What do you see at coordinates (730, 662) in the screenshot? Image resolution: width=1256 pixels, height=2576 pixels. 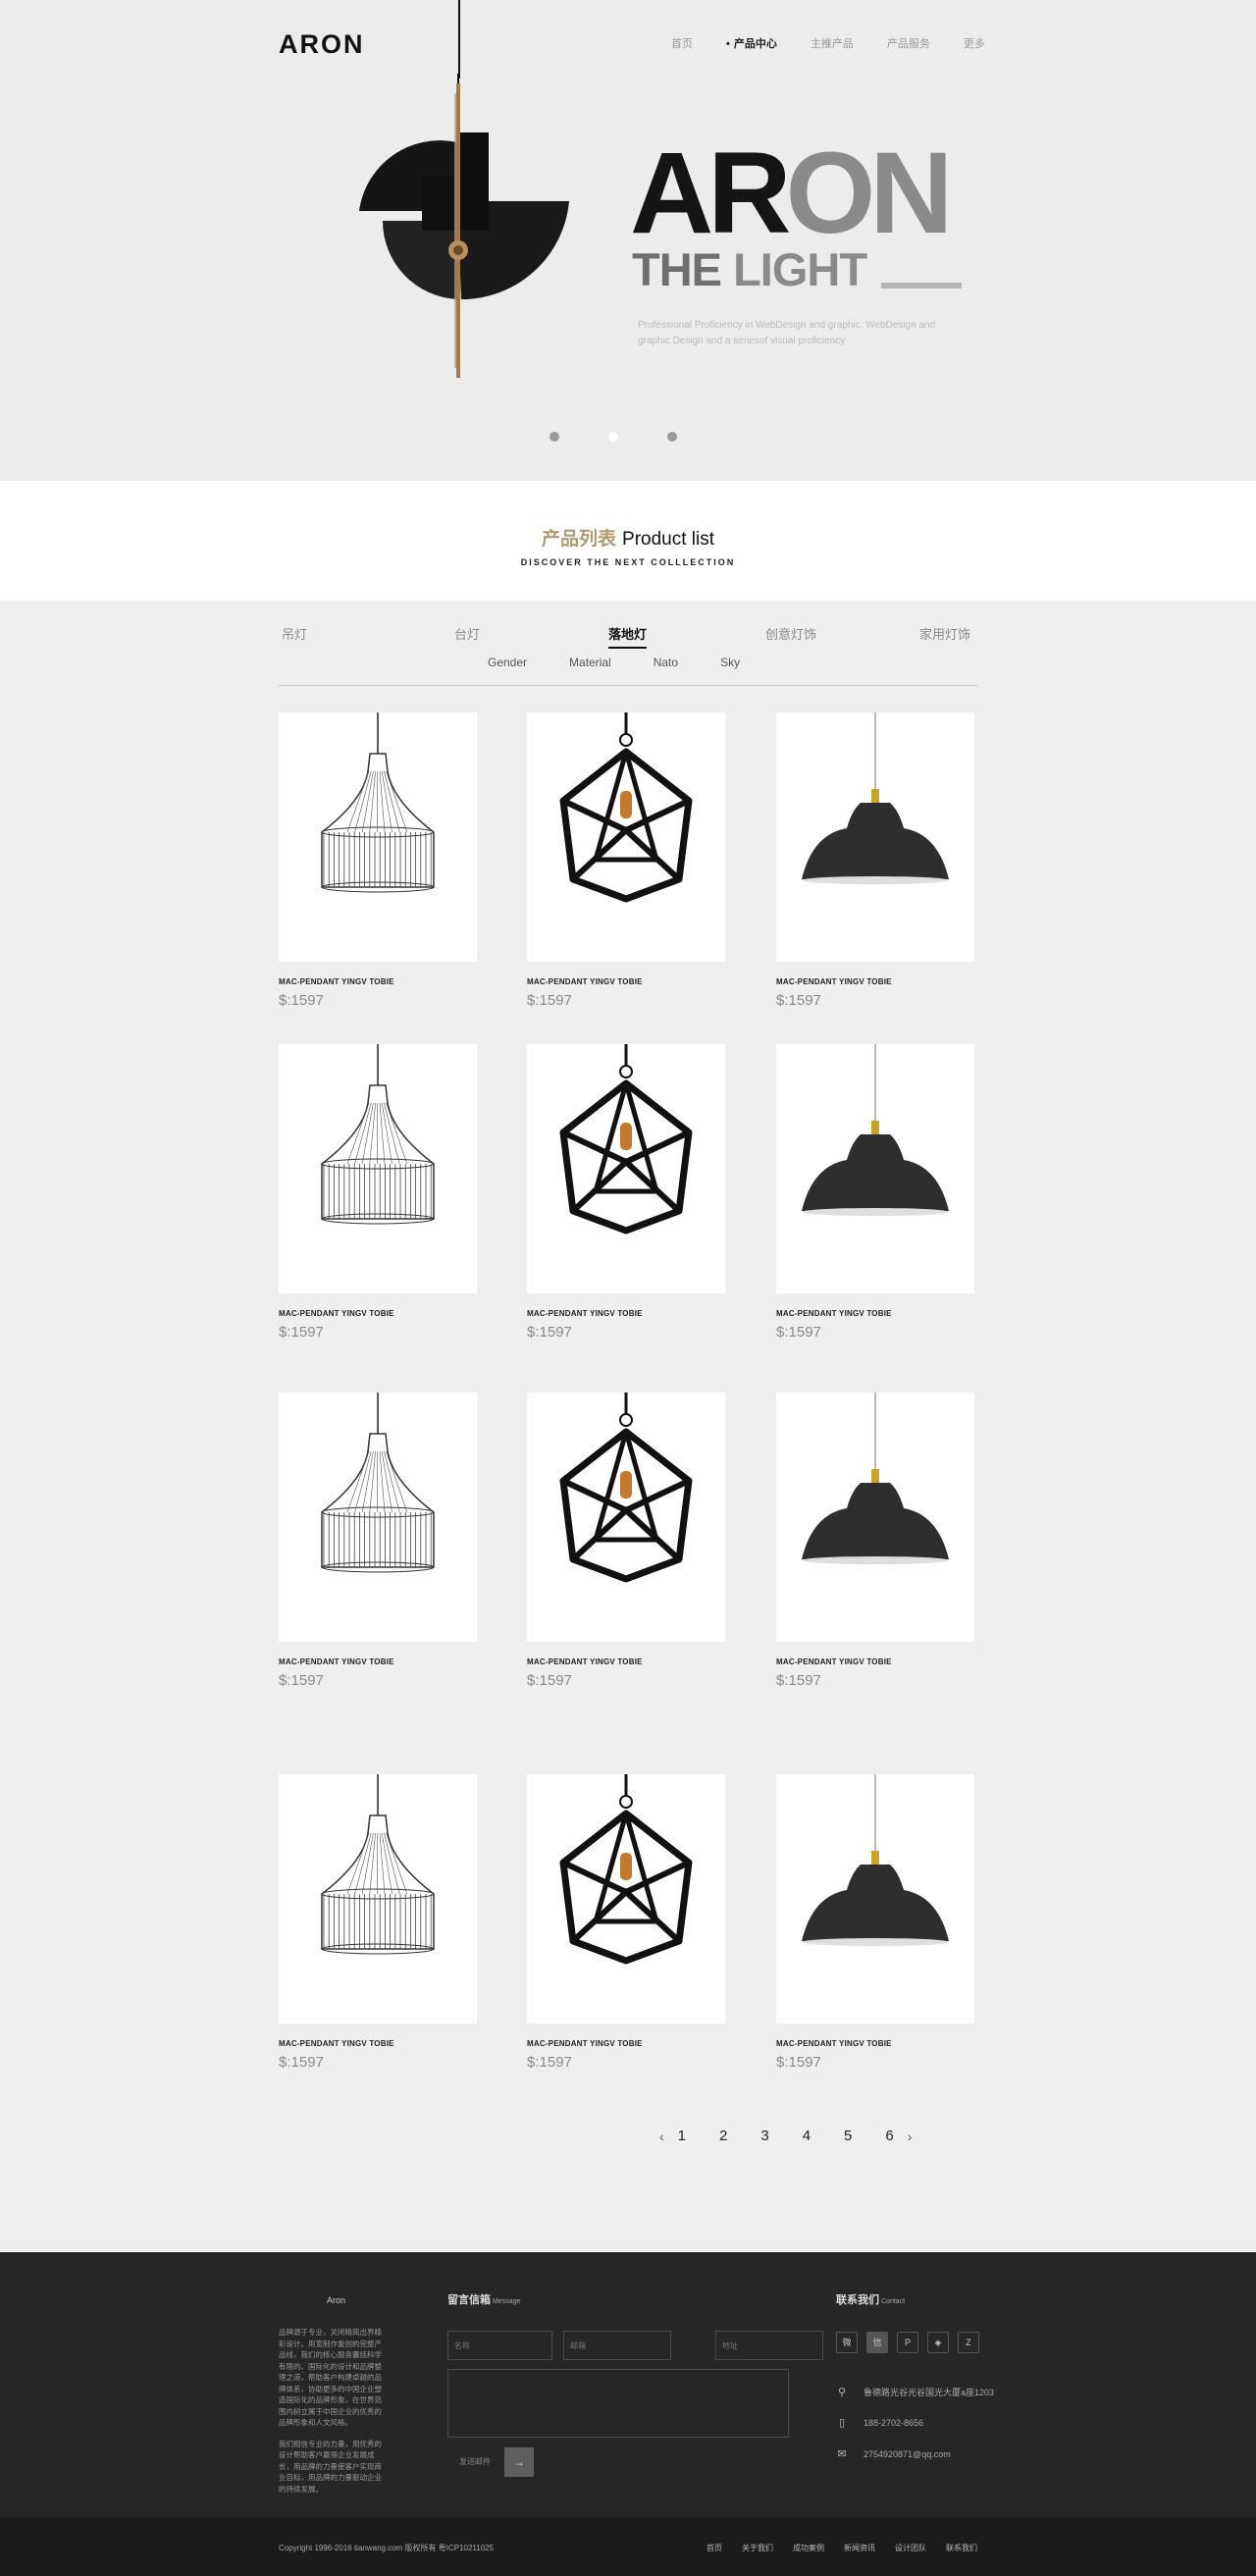 I see `subtab-sky: Sky` at bounding box center [730, 662].